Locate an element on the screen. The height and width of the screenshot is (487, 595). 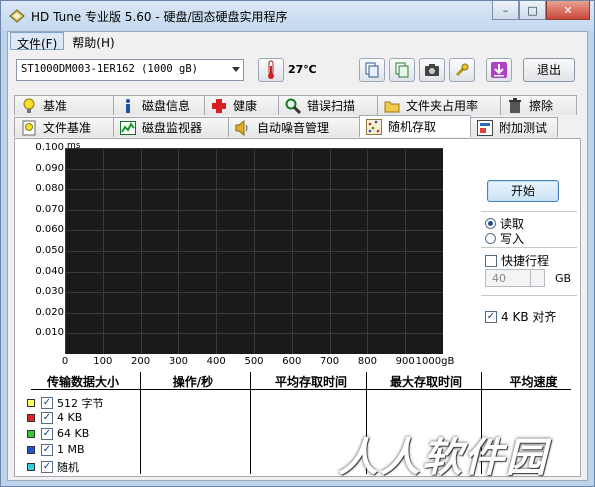
tab-erase: 擦除 is located at coordinates (538, 105).